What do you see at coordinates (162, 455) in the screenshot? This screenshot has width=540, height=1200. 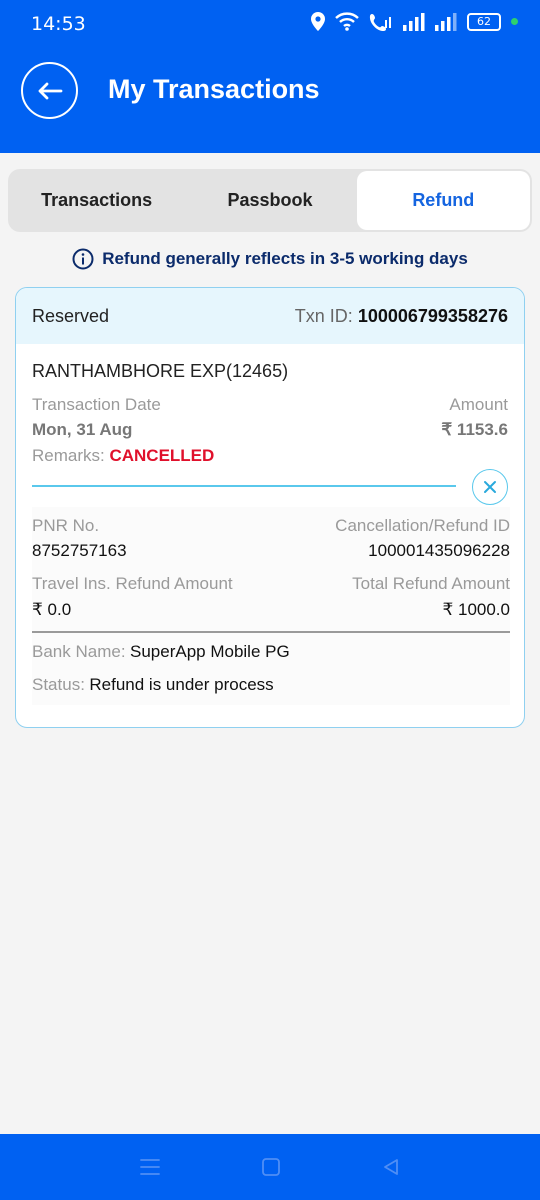 I see `remarks-value: CANCELLED` at bounding box center [162, 455].